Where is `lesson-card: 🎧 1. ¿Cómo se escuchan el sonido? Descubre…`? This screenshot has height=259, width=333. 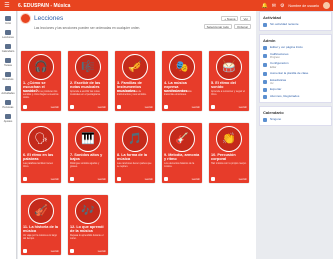
lesson-card: 🎧 1. ¿Cómo se escuchan el sonido? Descubre… is located at coordinates (41, 81).